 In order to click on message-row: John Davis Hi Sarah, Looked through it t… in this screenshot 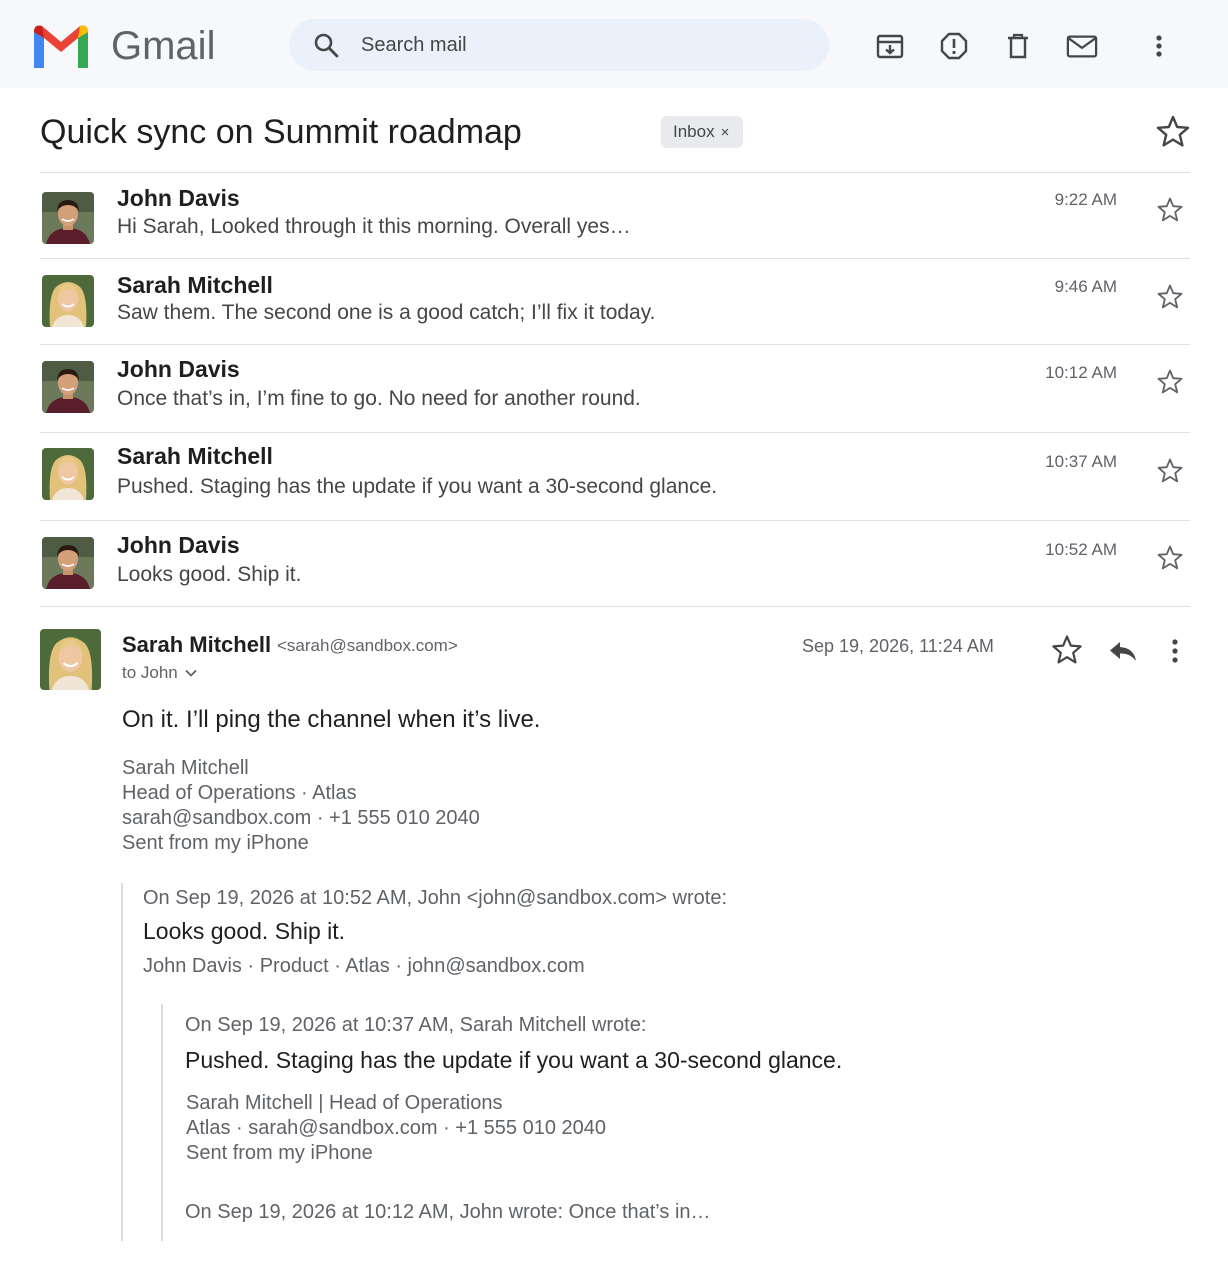, I will do `click(615, 215)`.